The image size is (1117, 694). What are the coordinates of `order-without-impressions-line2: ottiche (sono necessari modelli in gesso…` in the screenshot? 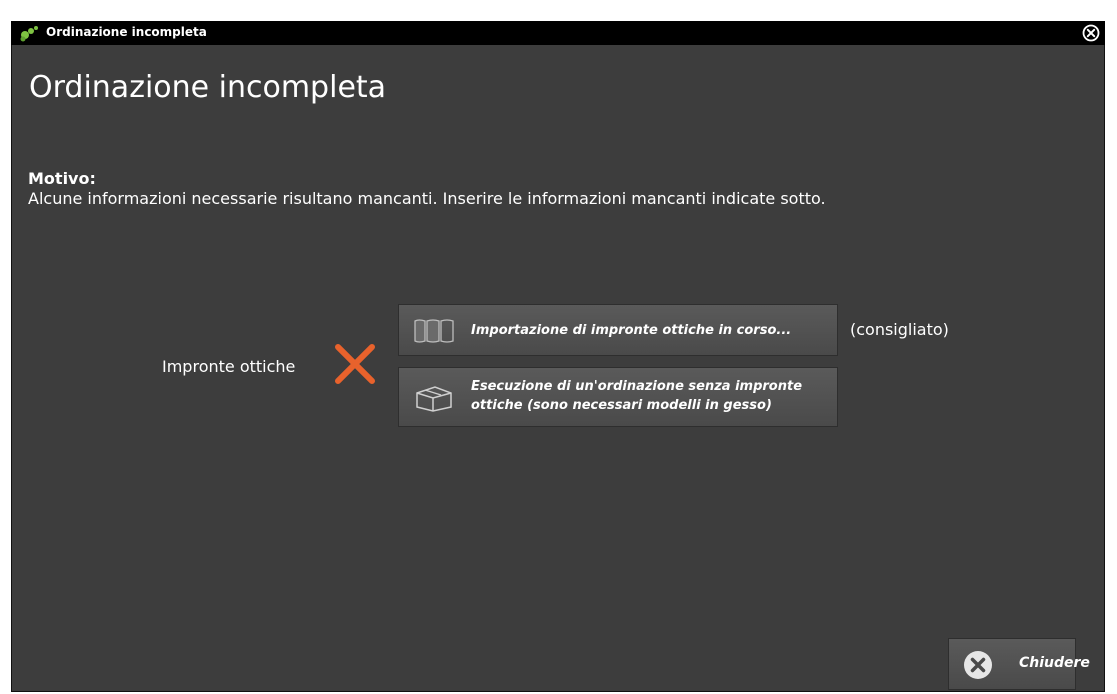 It's located at (621, 405).